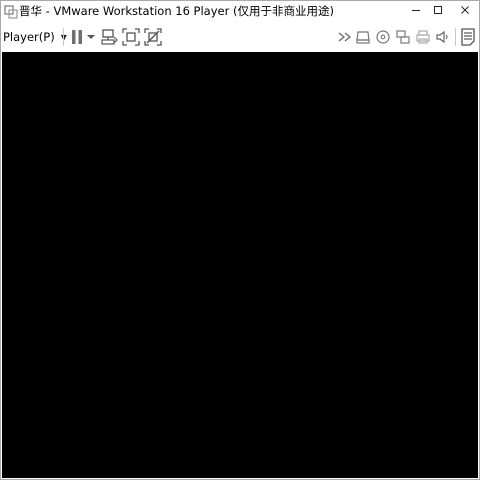 The width and height of the screenshot is (480, 480). I want to click on fit-guest-button, so click(131, 37).